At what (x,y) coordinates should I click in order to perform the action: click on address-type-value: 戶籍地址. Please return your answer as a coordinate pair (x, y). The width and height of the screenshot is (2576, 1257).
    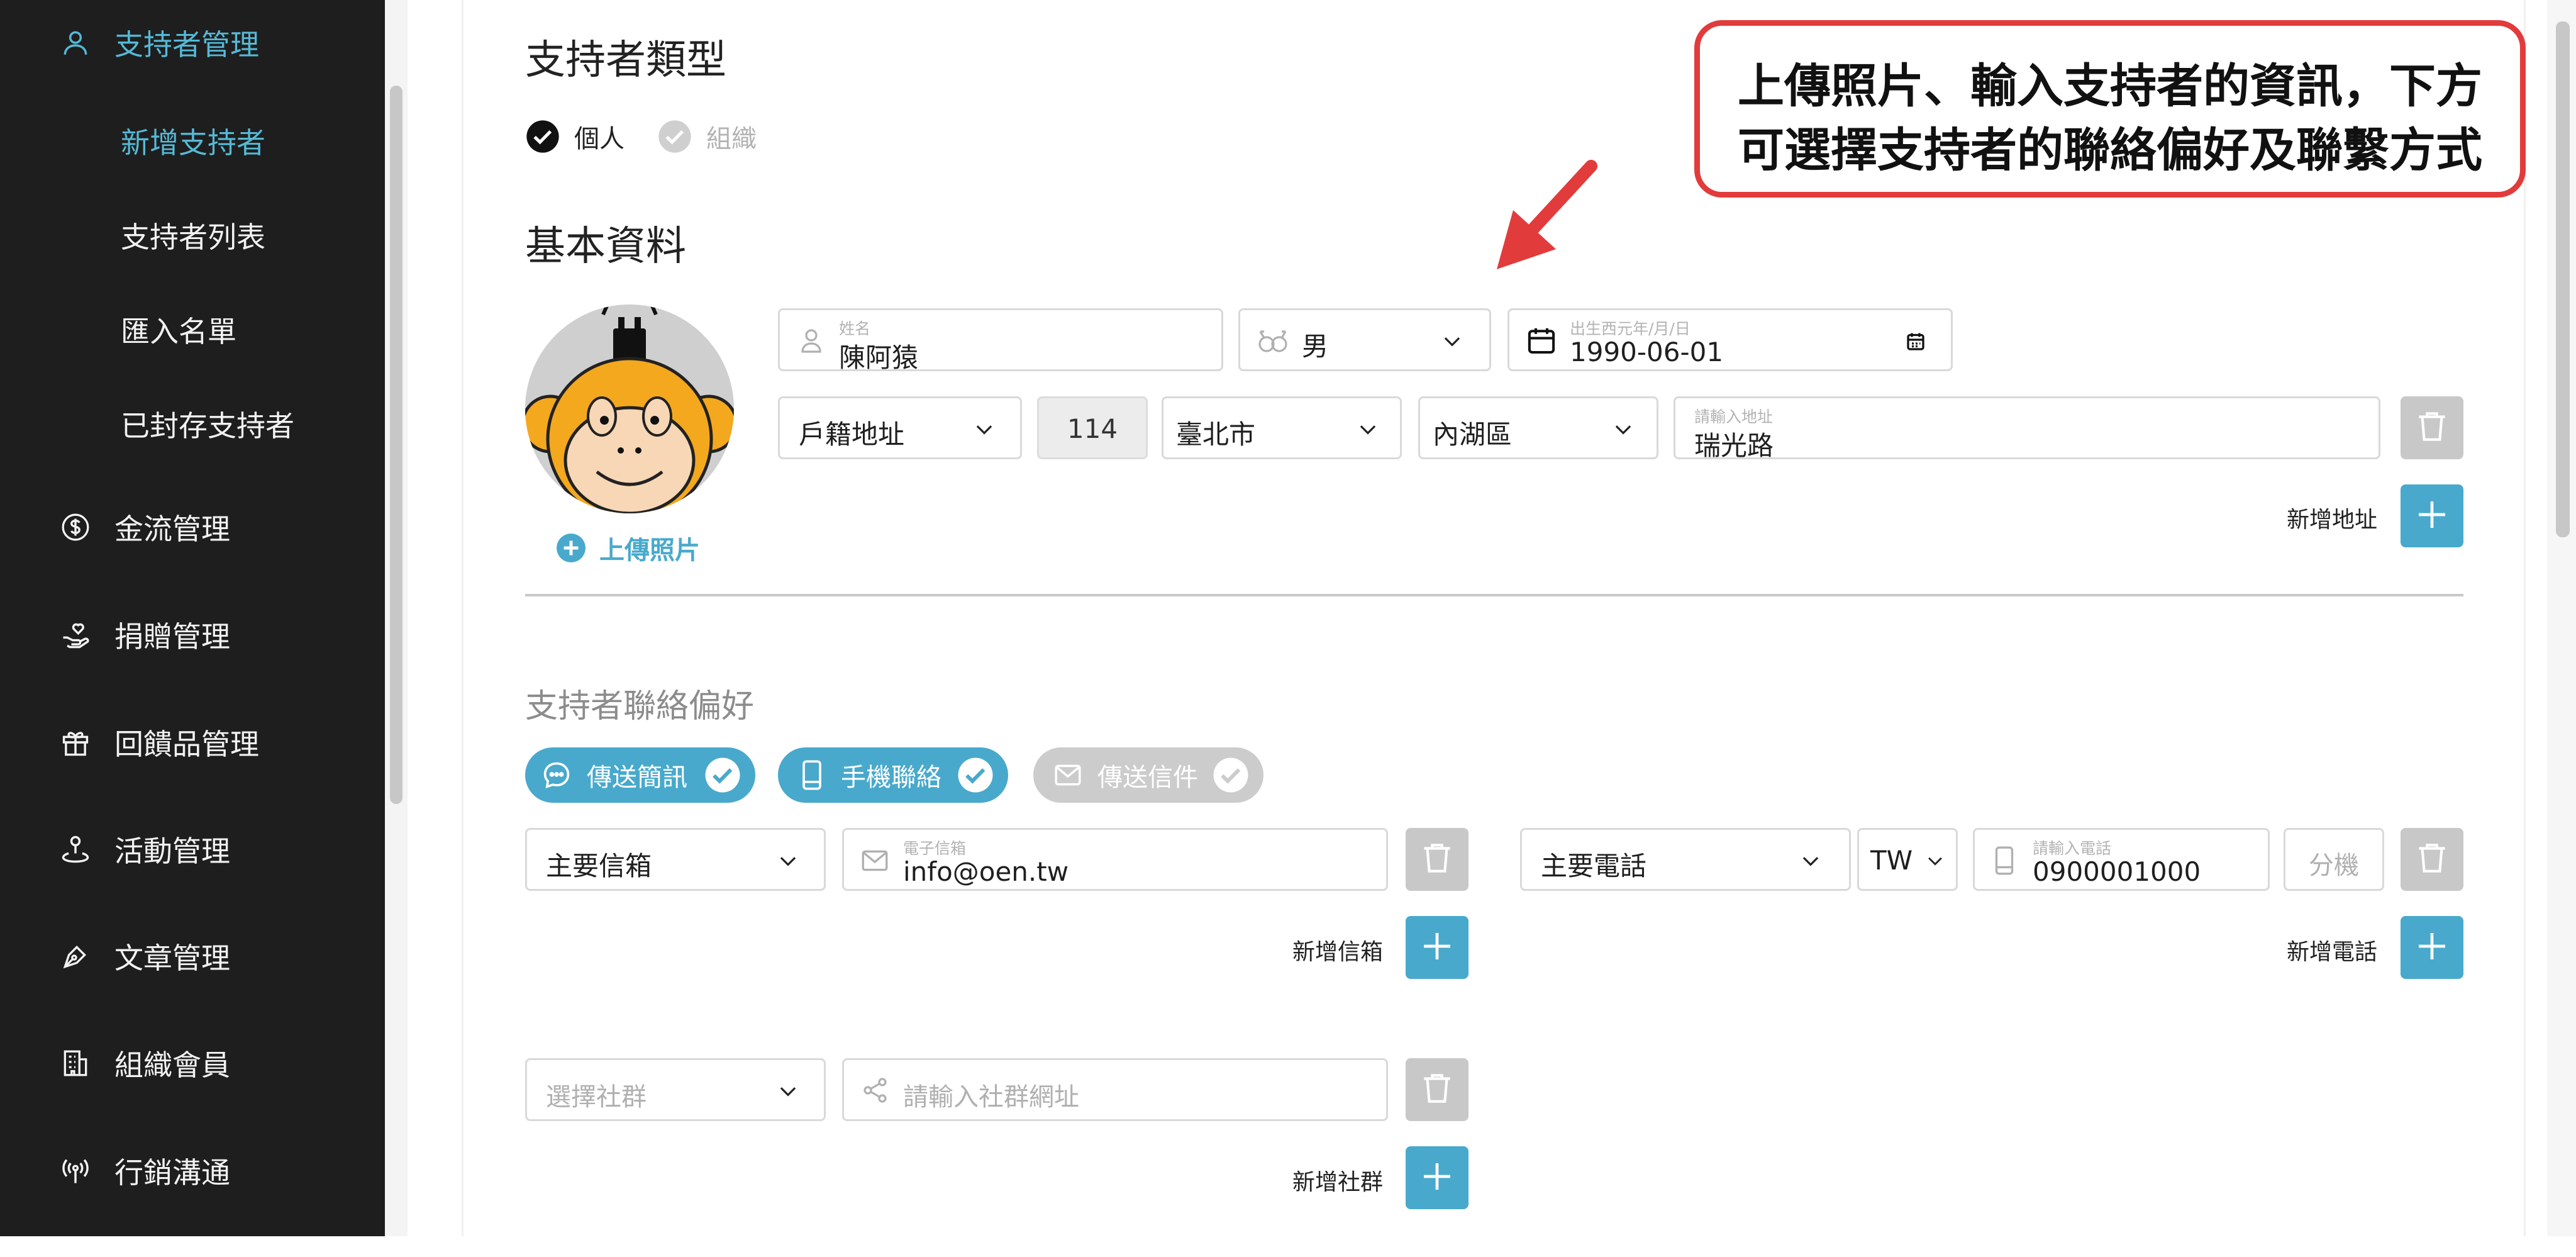
    Looking at the image, I should click on (852, 434).